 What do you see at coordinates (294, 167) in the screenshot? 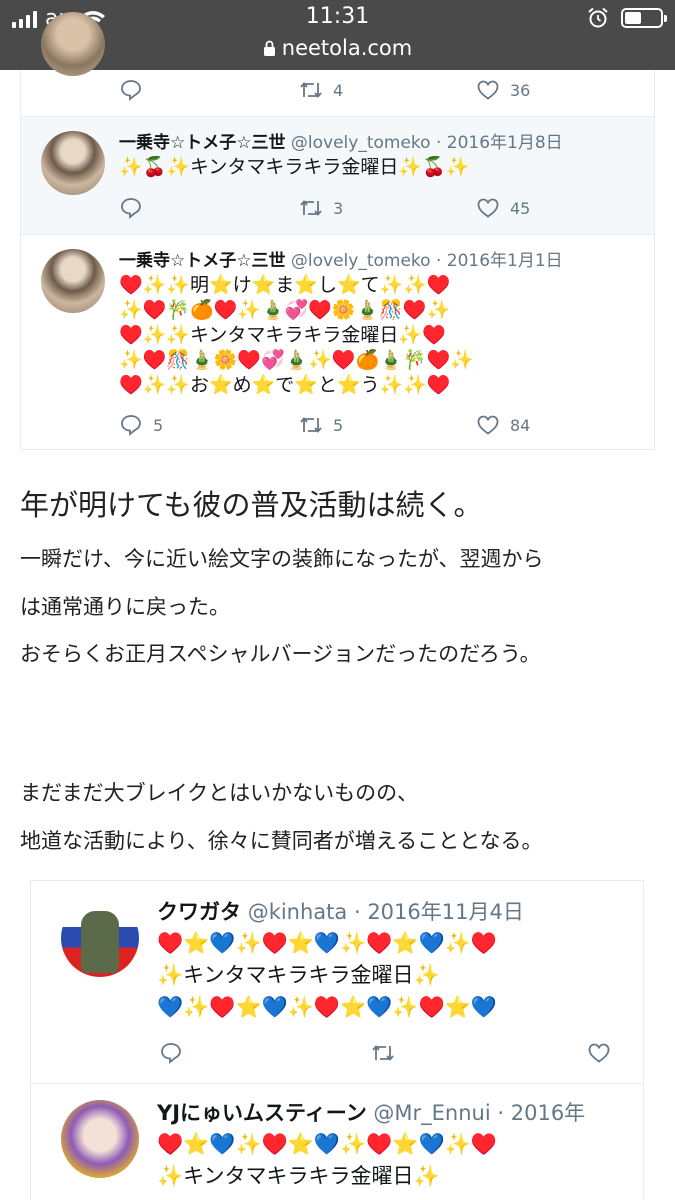
I see `tweet-text-line: ✨🍒✨キンタマキラキラ金曜日✨🍒✨` at bounding box center [294, 167].